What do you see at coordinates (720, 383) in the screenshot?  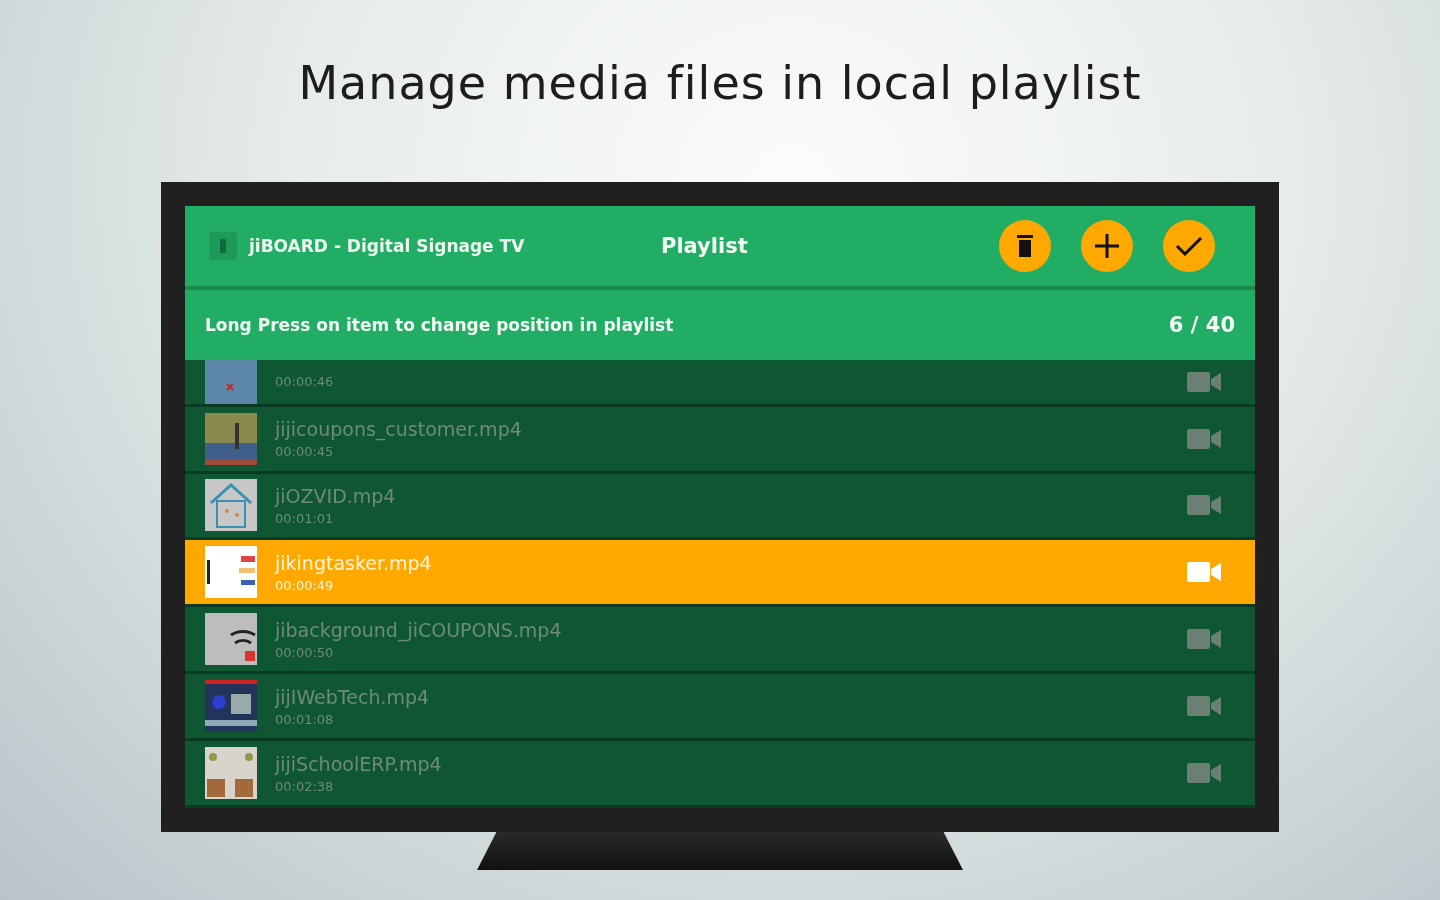 I see `playlist-item: 00:00:46` at bounding box center [720, 383].